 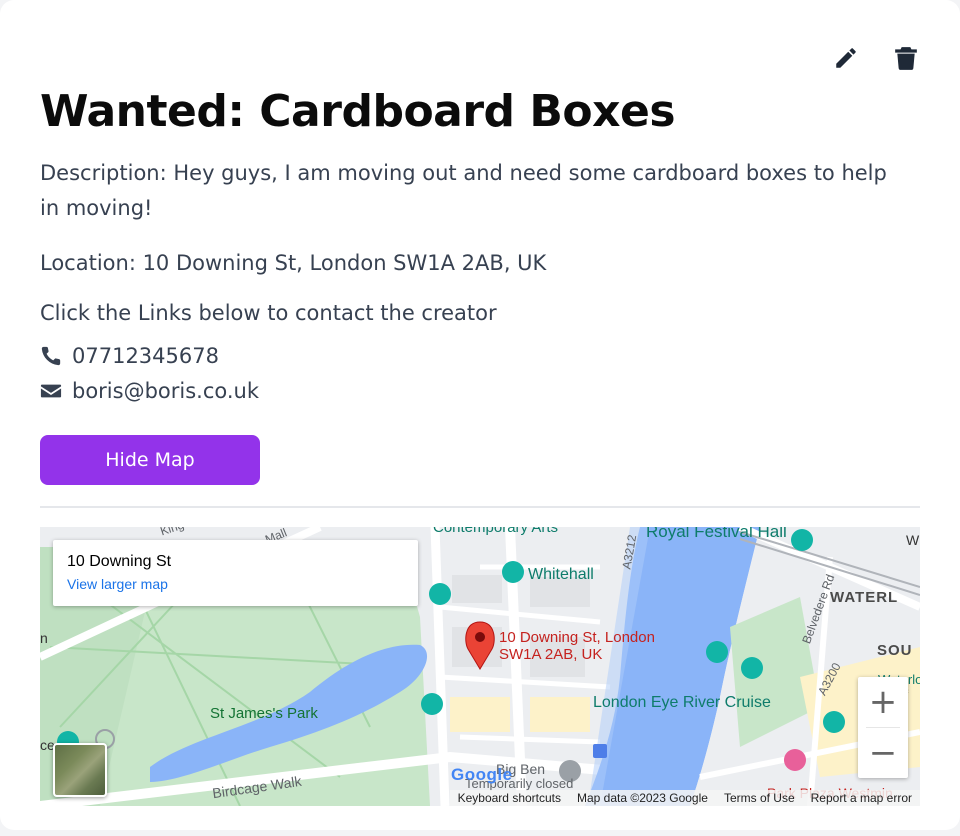 What do you see at coordinates (150, 460) in the screenshot?
I see `hide-map-button: Hide Map` at bounding box center [150, 460].